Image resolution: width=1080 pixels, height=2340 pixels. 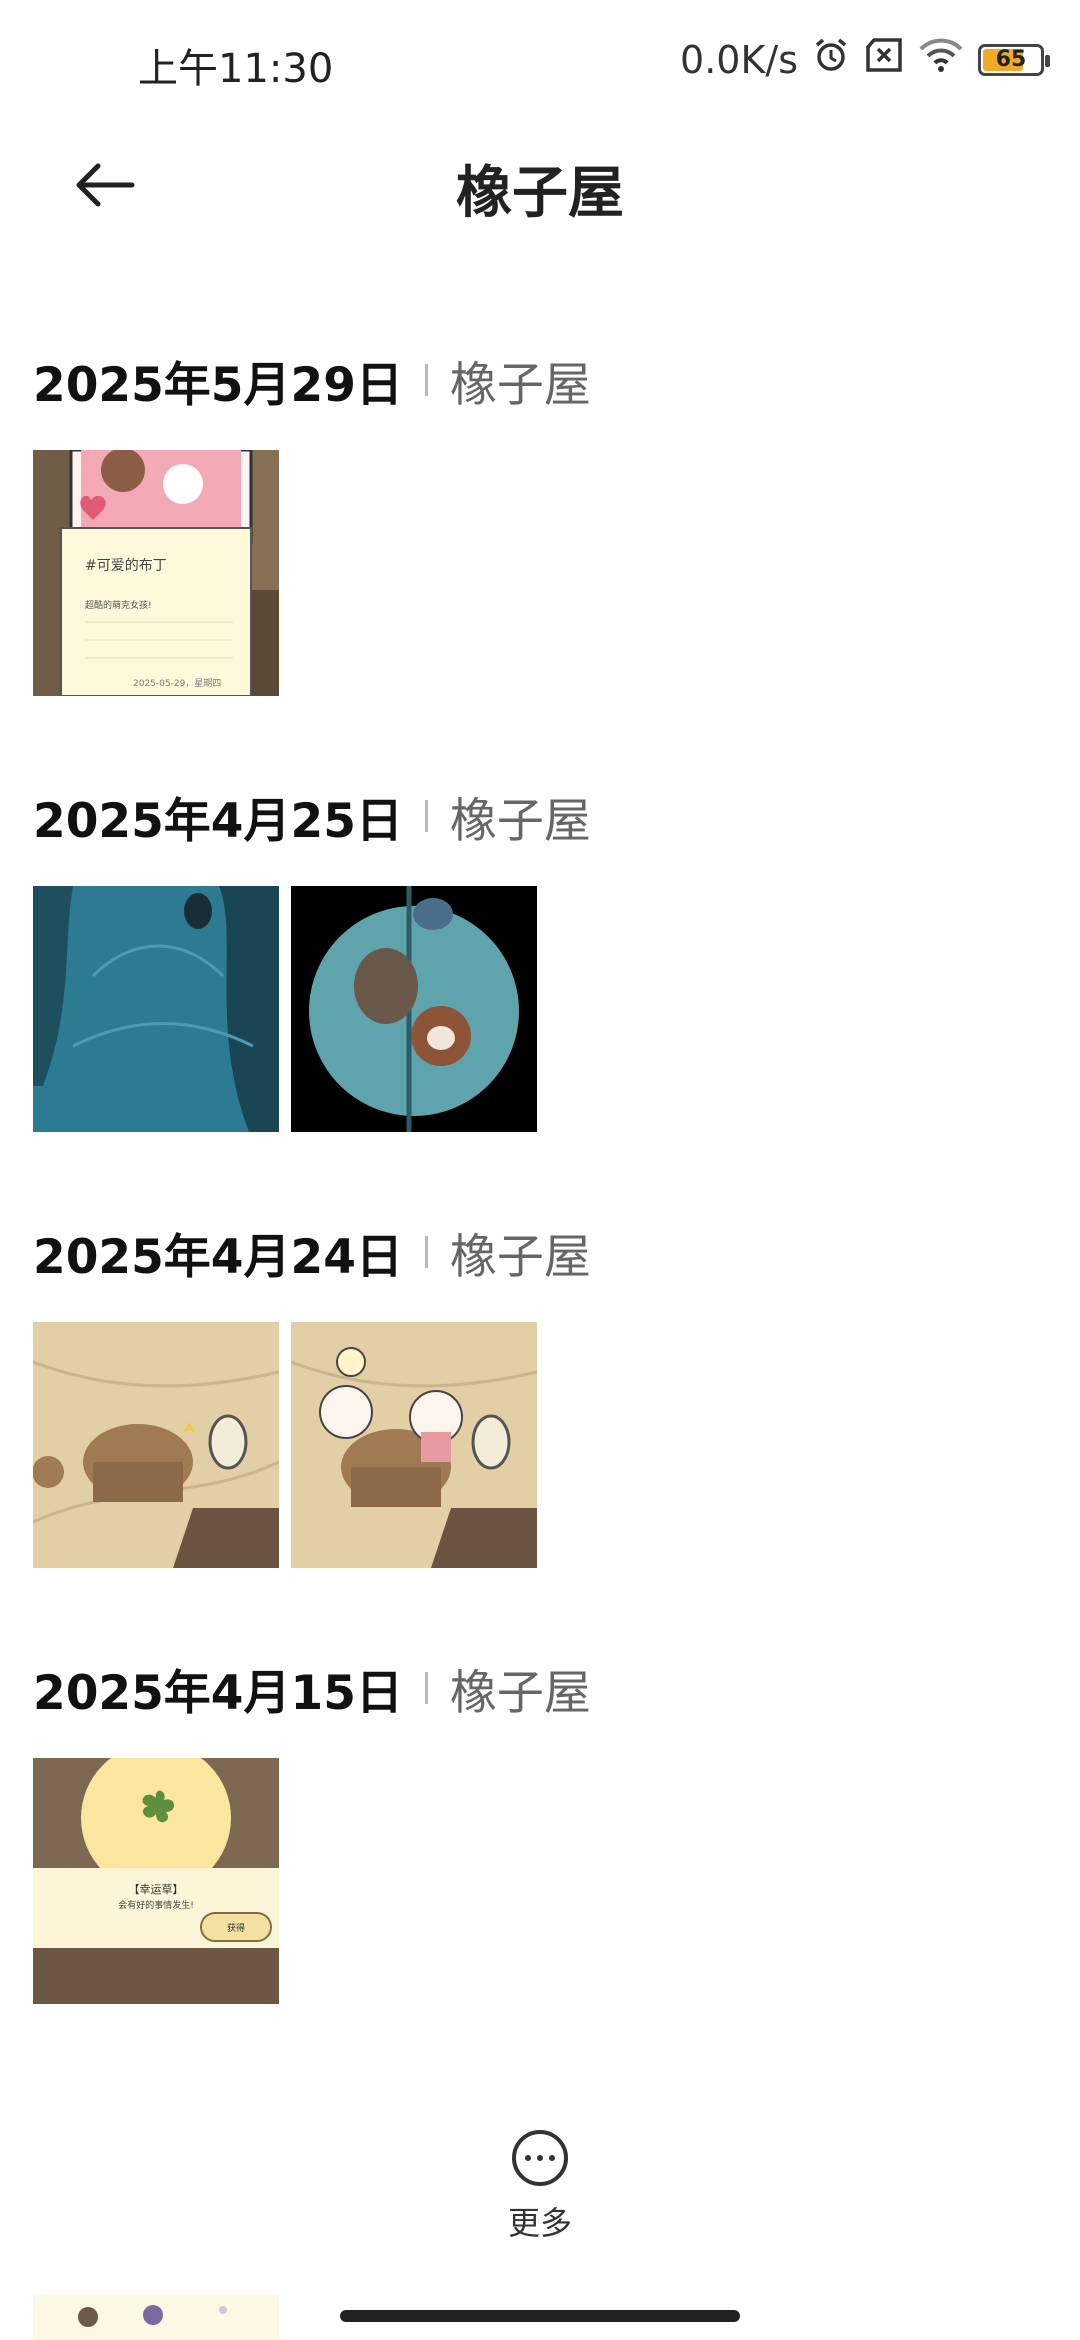 What do you see at coordinates (540, 2187) in the screenshot?
I see `more-button: 更多` at bounding box center [540, 2187].